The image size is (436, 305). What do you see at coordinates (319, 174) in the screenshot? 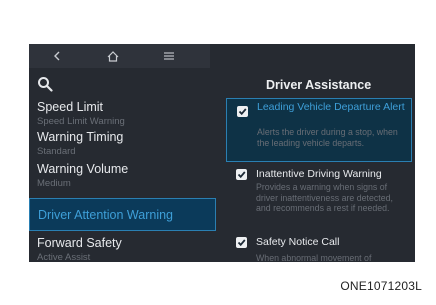
I see `option-label: Inattentive Driving Warning` at bounding box center [319, 174].